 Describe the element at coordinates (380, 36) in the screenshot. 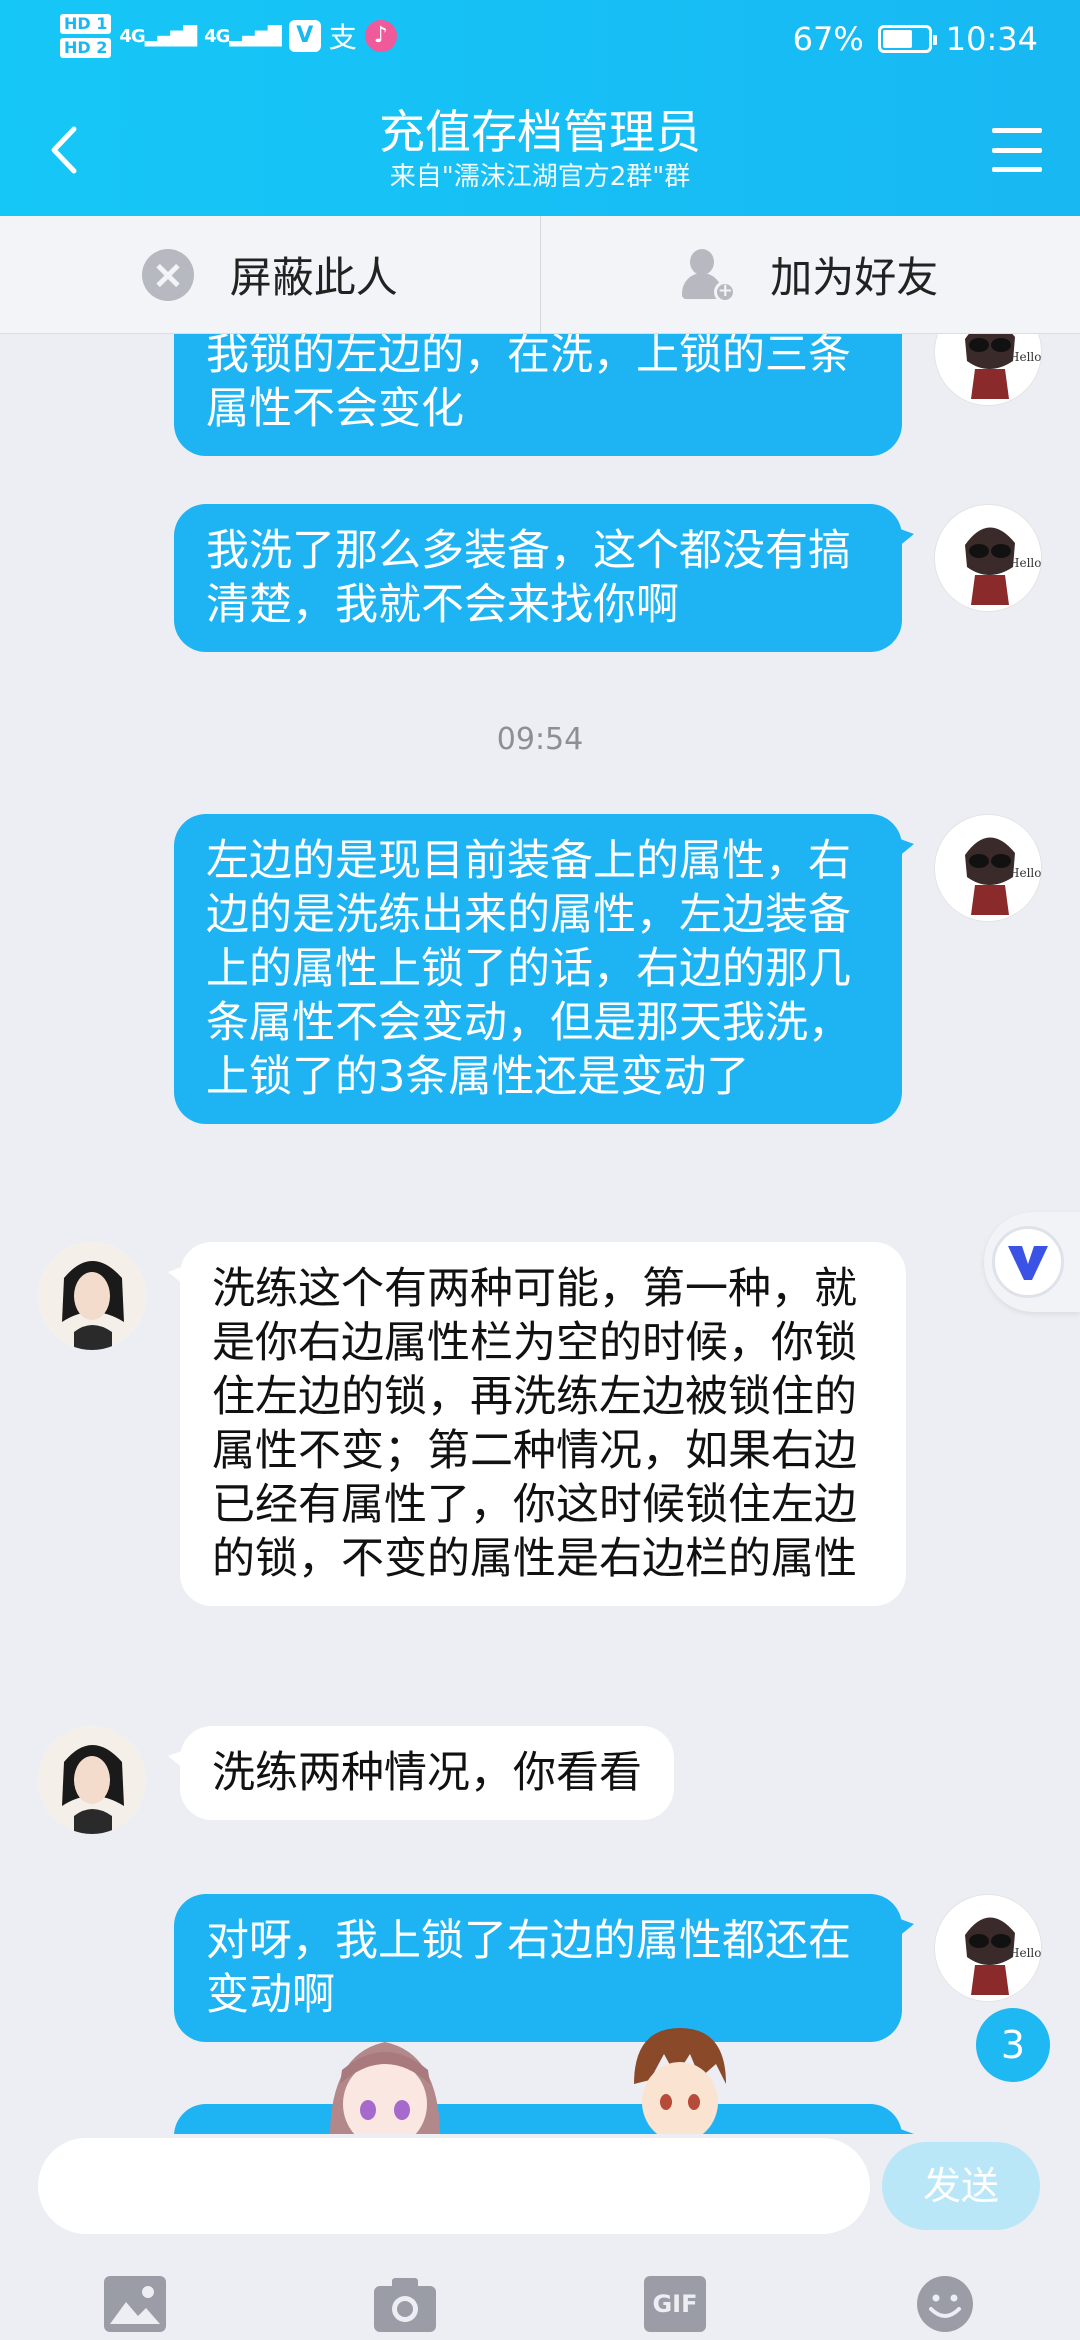

I see `music-app-icon: ♪` at that location.